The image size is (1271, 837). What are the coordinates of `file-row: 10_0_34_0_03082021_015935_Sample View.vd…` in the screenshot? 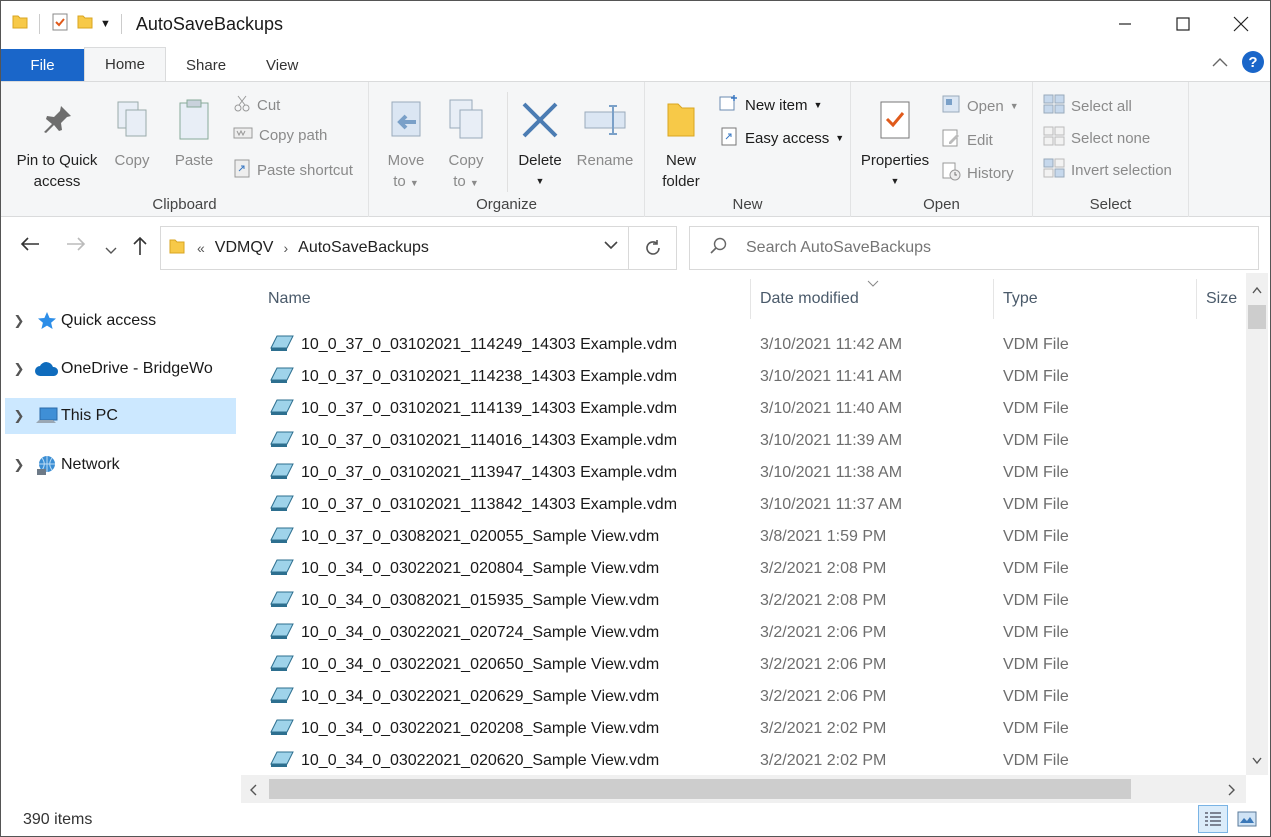 It's located at (743, 601).